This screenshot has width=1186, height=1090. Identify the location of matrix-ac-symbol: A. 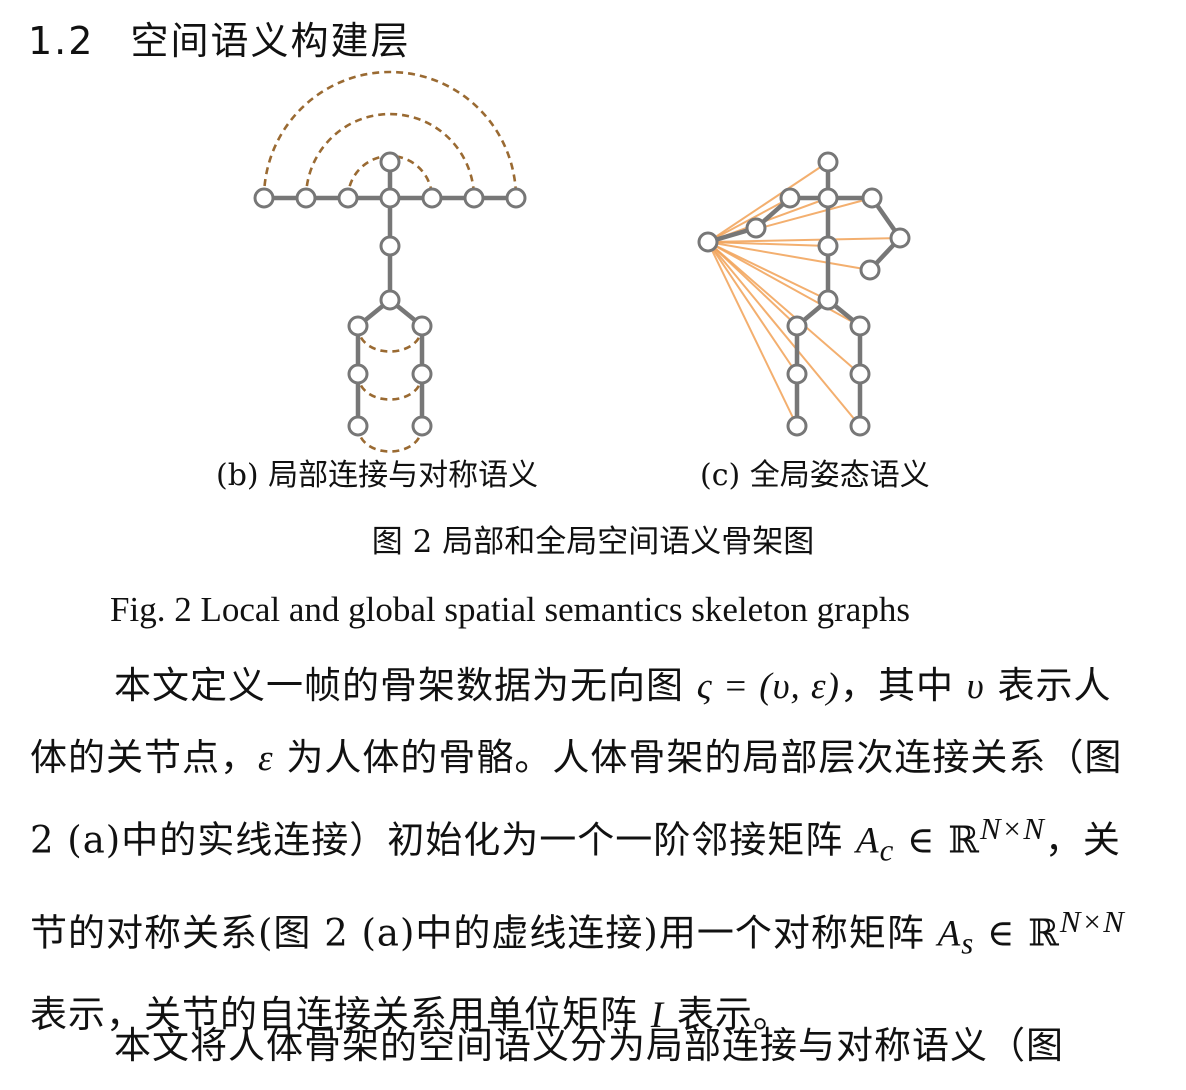
(868, 841).